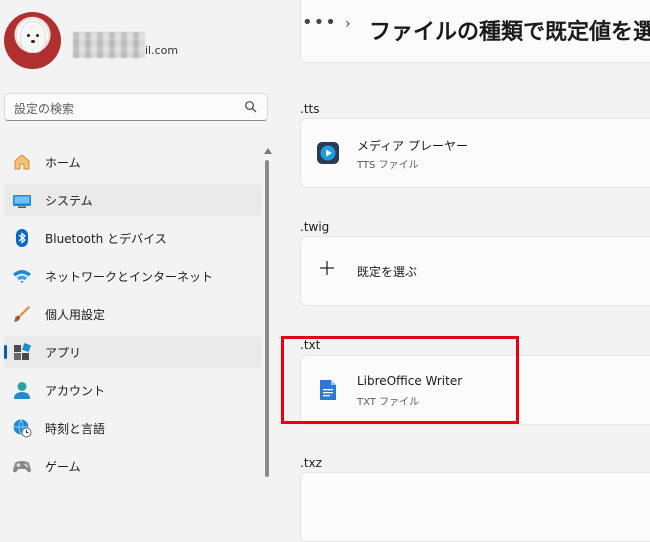 This screenshot has height=542, width=650. I want to click on sidebar-item-bluetooth: Bluetooth とデバイス, so click(133, 238).